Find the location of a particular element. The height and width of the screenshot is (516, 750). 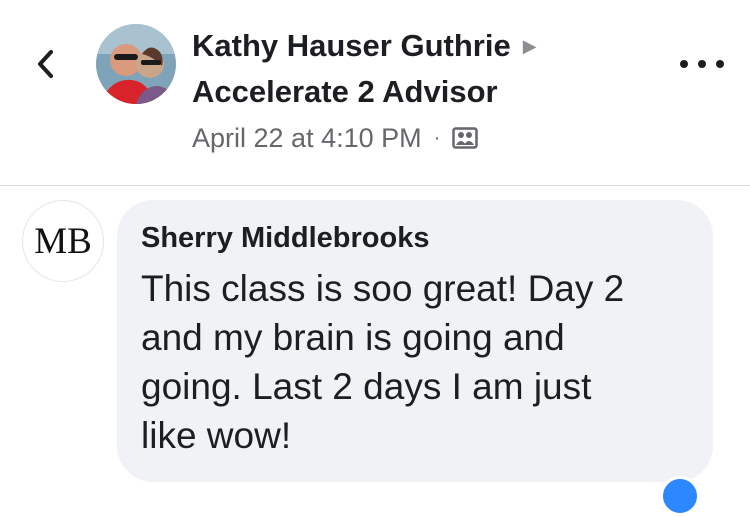

post-author-line: Kathy Hauser Guthrie ▶ is located at coordinates (364, 46).